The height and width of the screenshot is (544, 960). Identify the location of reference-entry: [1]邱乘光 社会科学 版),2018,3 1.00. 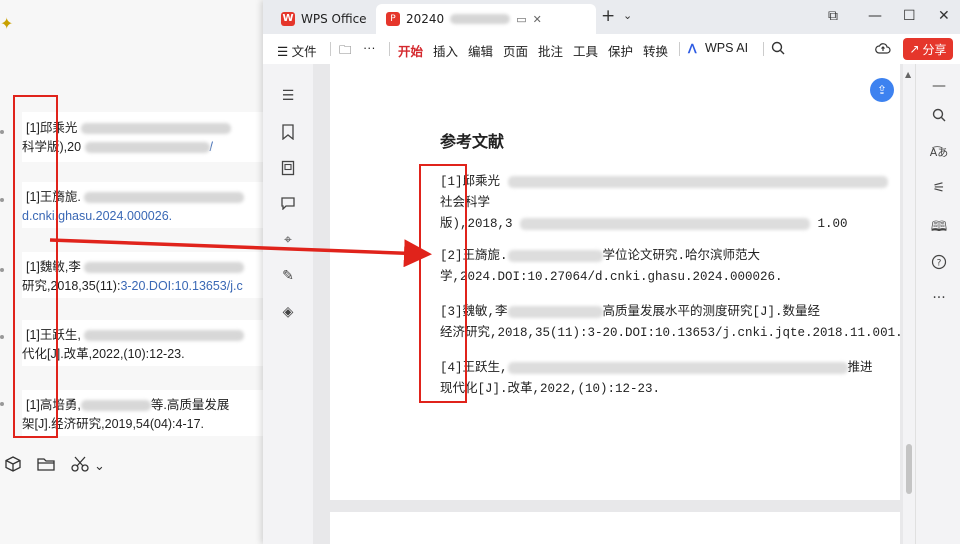
(670, 203).